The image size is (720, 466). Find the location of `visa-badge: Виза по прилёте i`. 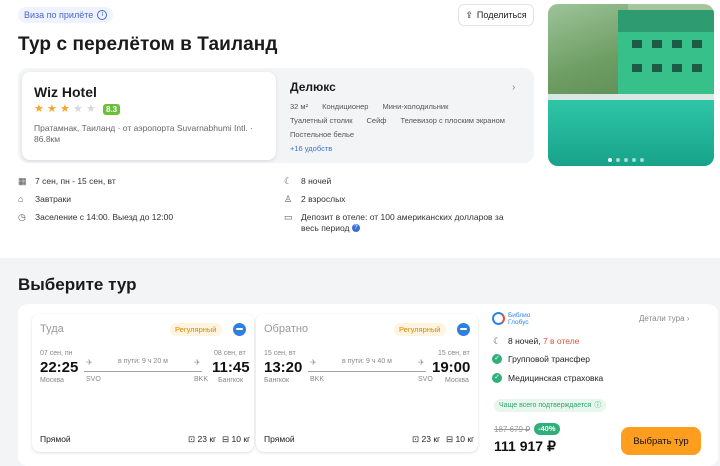

visa-badge: Виза по прилёте i is located at coordinates (66, 15).